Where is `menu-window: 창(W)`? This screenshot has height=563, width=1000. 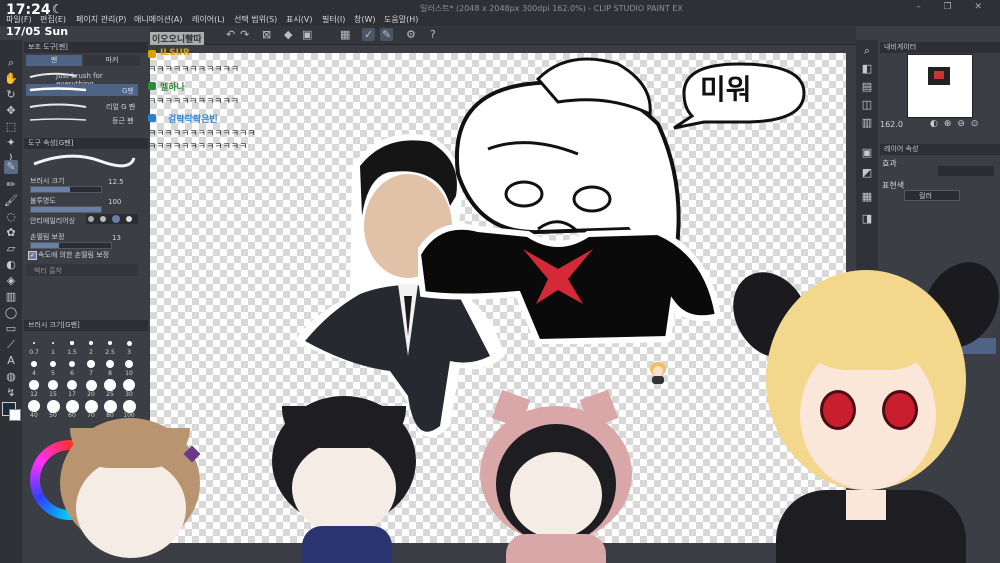 menu-window: 창(W) is located at coordinates (365, 19).